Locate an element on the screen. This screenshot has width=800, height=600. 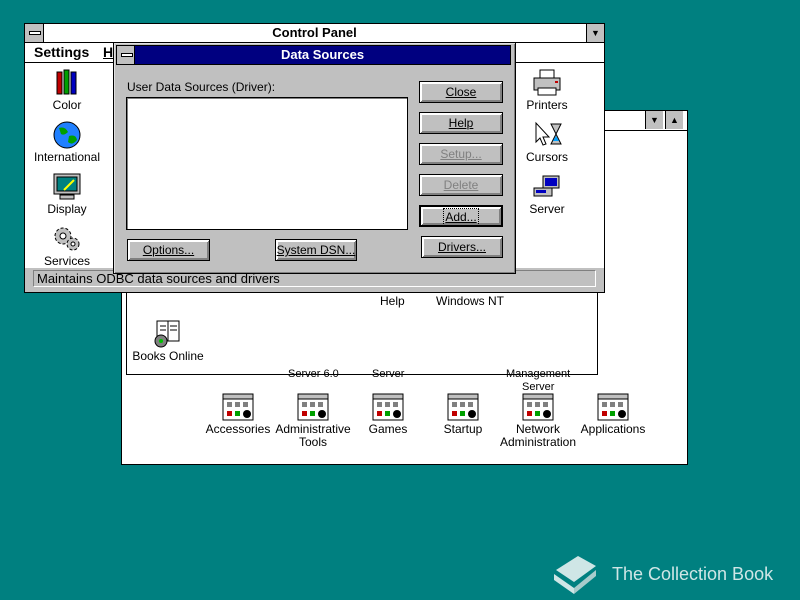
program-group-item: Games is located at coordinates (388, 414).